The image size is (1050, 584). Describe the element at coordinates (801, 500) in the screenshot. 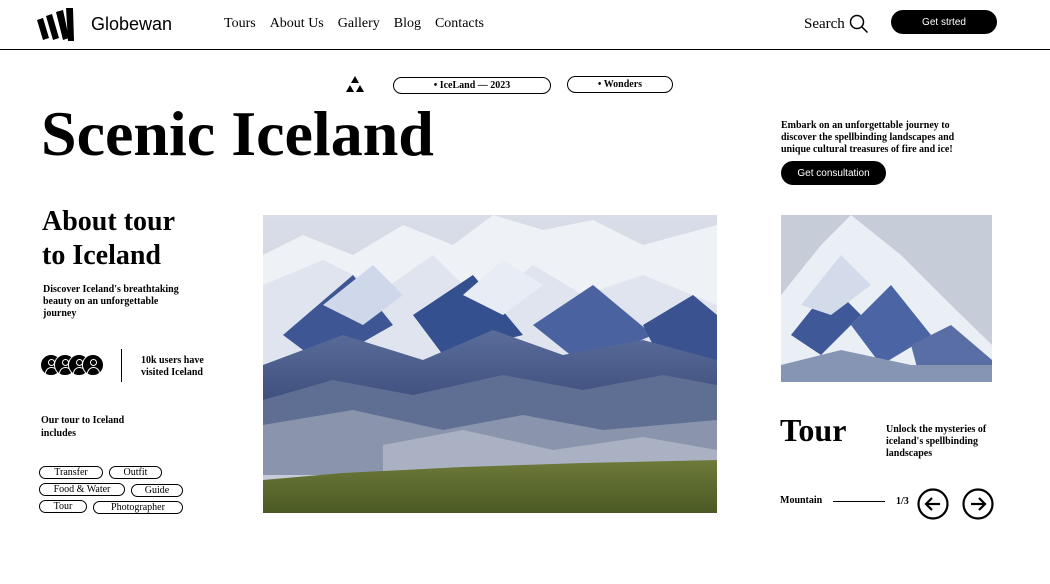

I see `slide-label: Mountain` at that location.